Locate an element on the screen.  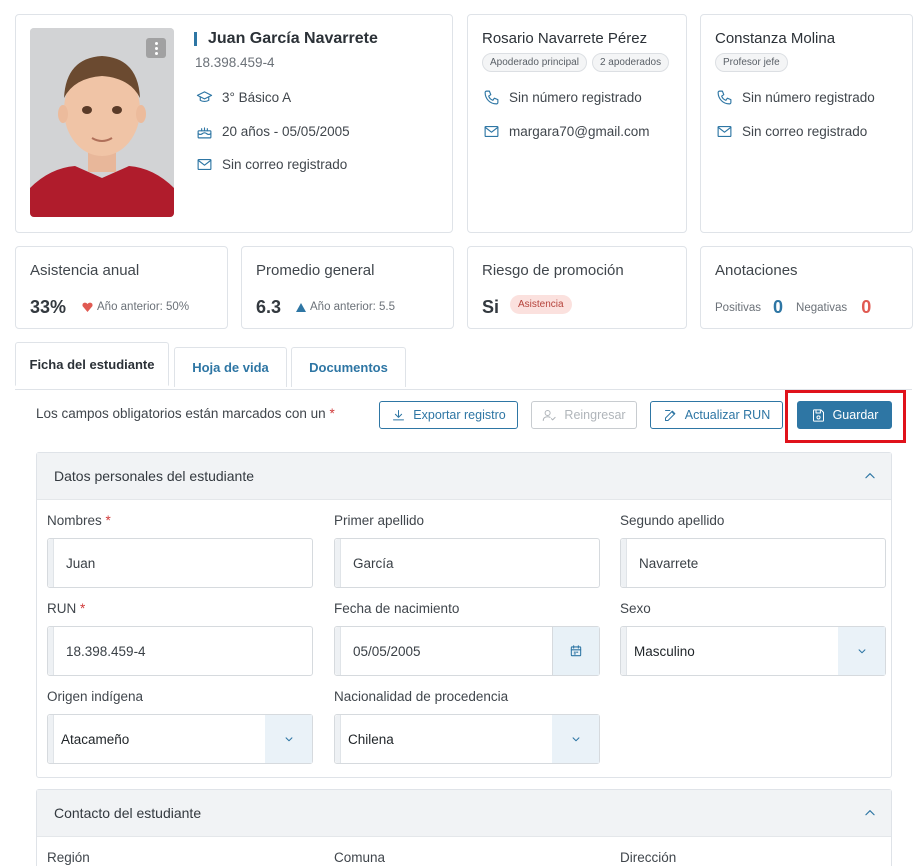
guardian-phone-row: Sin número registrado is located at coordinates (562, 97).